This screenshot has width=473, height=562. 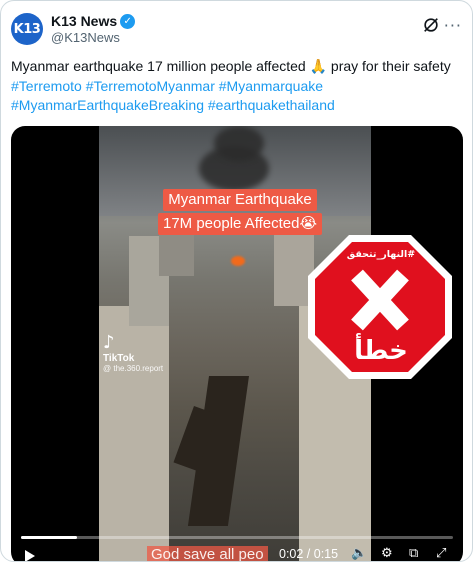 I want to click on play-icon, so click(x=30, y=555).